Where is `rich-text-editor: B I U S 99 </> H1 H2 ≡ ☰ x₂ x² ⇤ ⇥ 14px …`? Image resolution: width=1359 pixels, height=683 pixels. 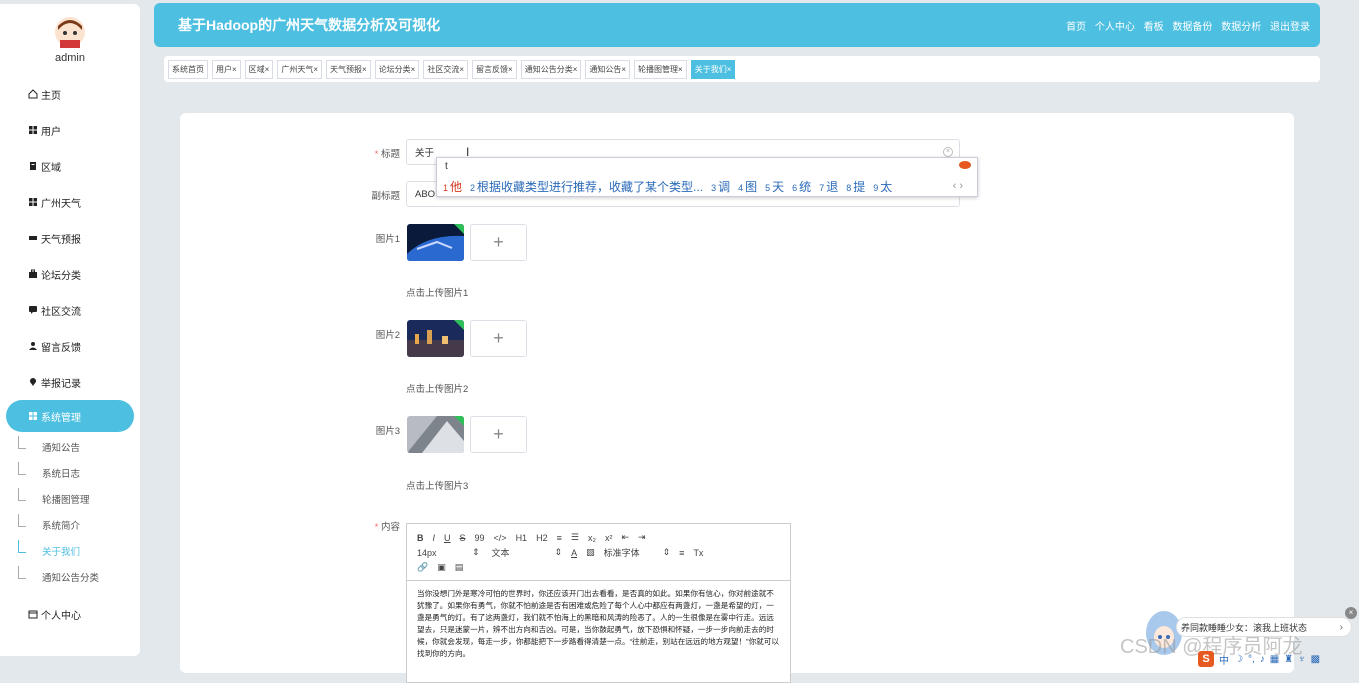
rich-text-editor: B I U S 99 </> H1 H2 ≡ ☰ x₂ x² ⇤ ⇥ 14px … is located at coordinates (598, 603).